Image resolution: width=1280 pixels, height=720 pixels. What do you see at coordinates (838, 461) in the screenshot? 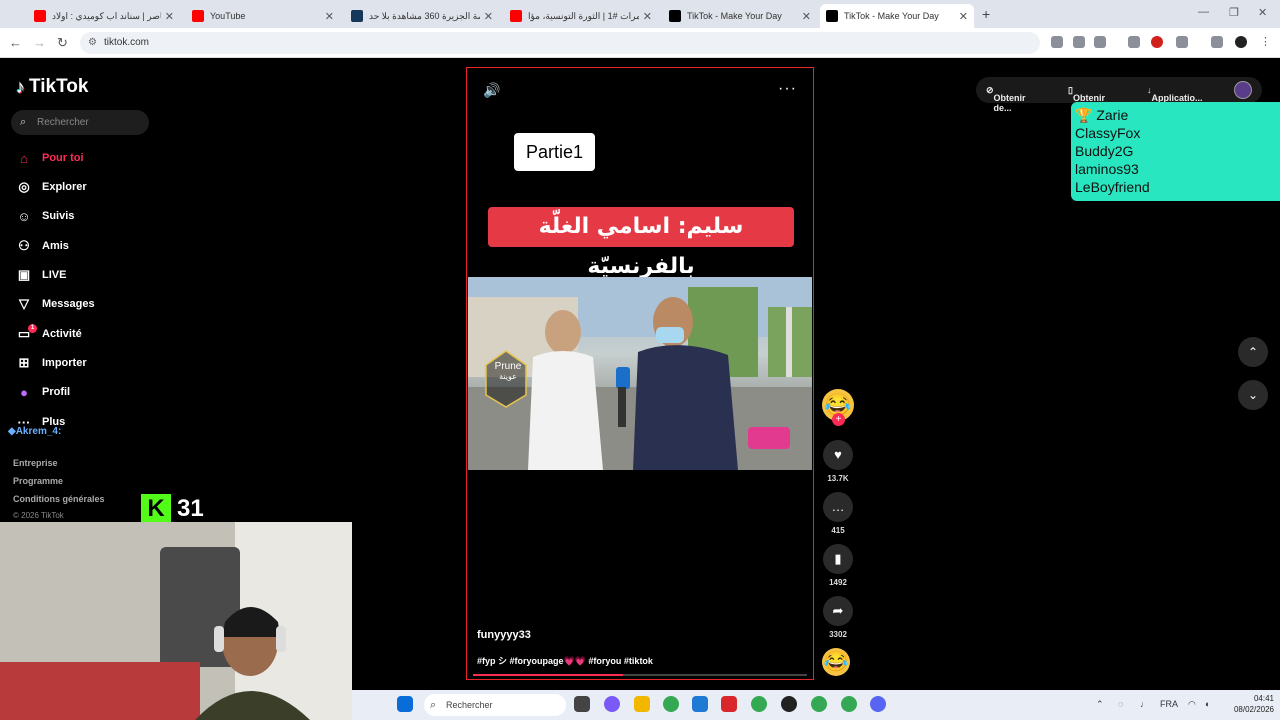
I see `like-button: ♥ 13.7K` at bounding box center [838, 461].